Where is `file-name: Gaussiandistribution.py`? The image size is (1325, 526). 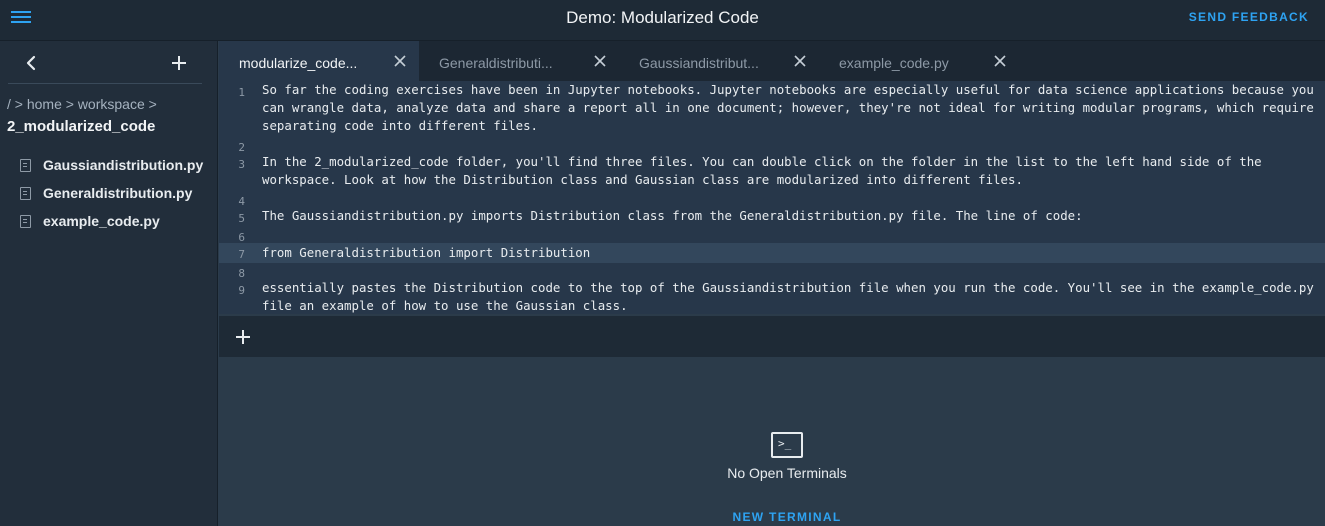
file-name: Gaussiandistribution.py is located at coordinates (123, 165).